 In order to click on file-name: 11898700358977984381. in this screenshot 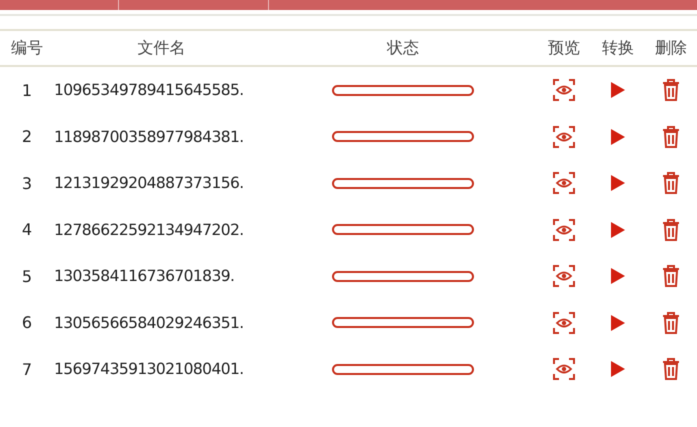, I will do `click(149, 137)`.